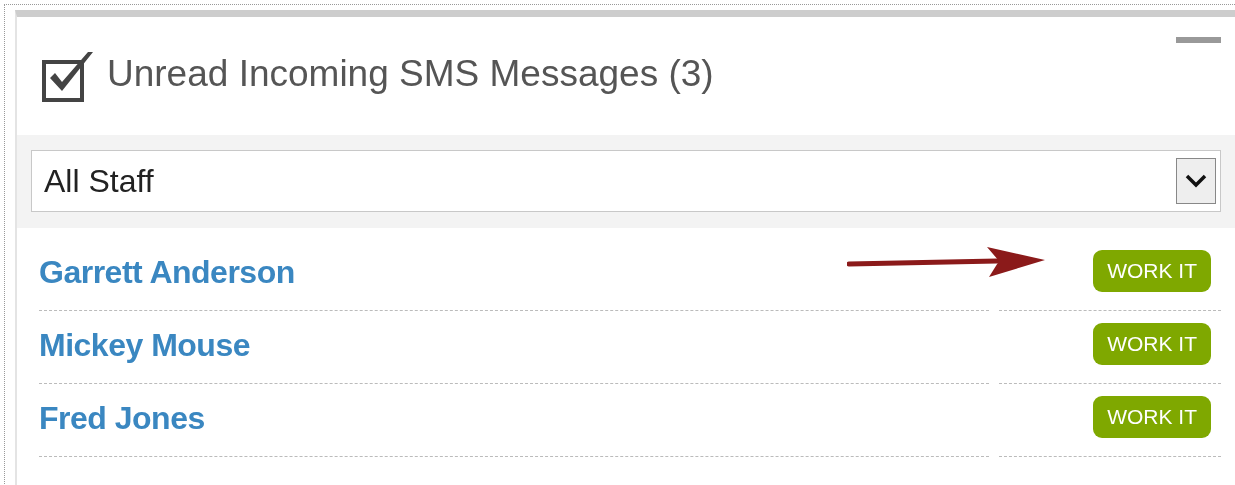  What do you see at coordinates (144, 345) in the screenshot?
I see `contact-link: Mickey Mouse` at bounding box center [144, 345].